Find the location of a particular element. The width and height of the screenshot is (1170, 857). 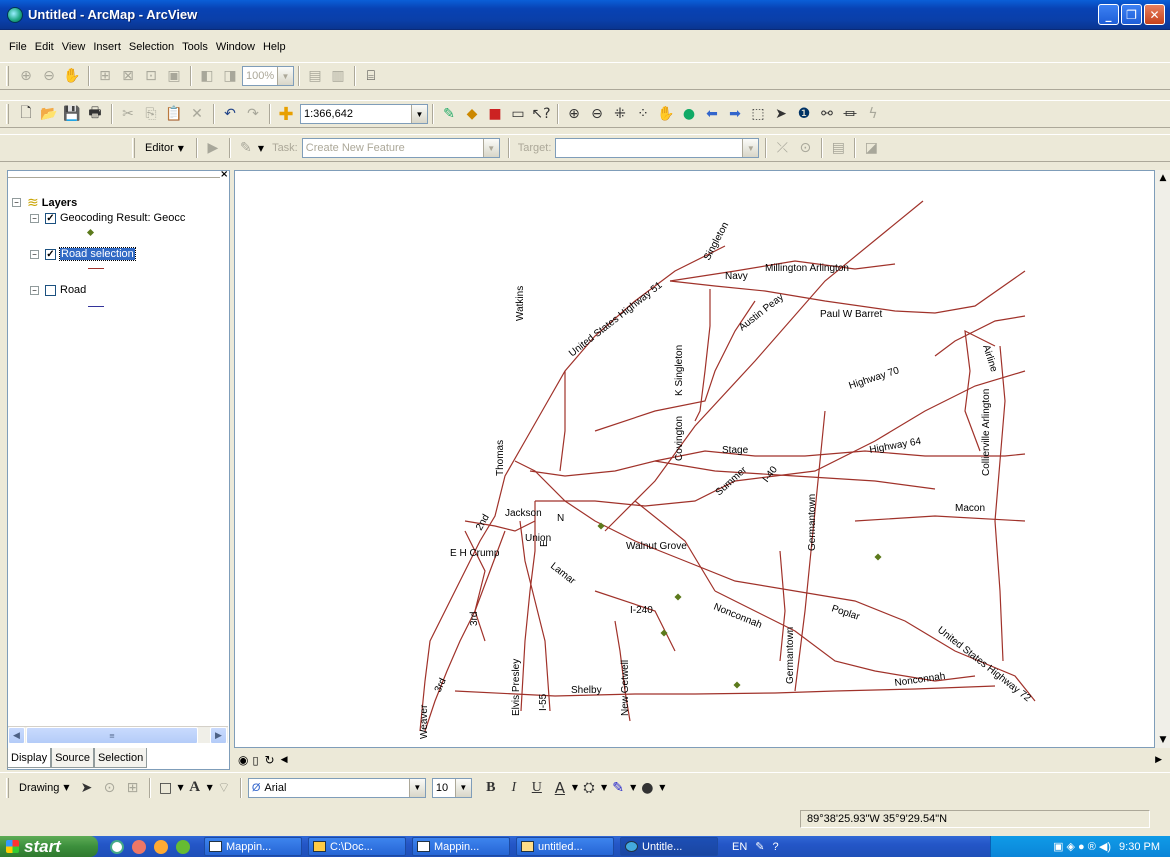

fixed-zoom-in-icon: ⁜ is located at coordinates (620, 114).